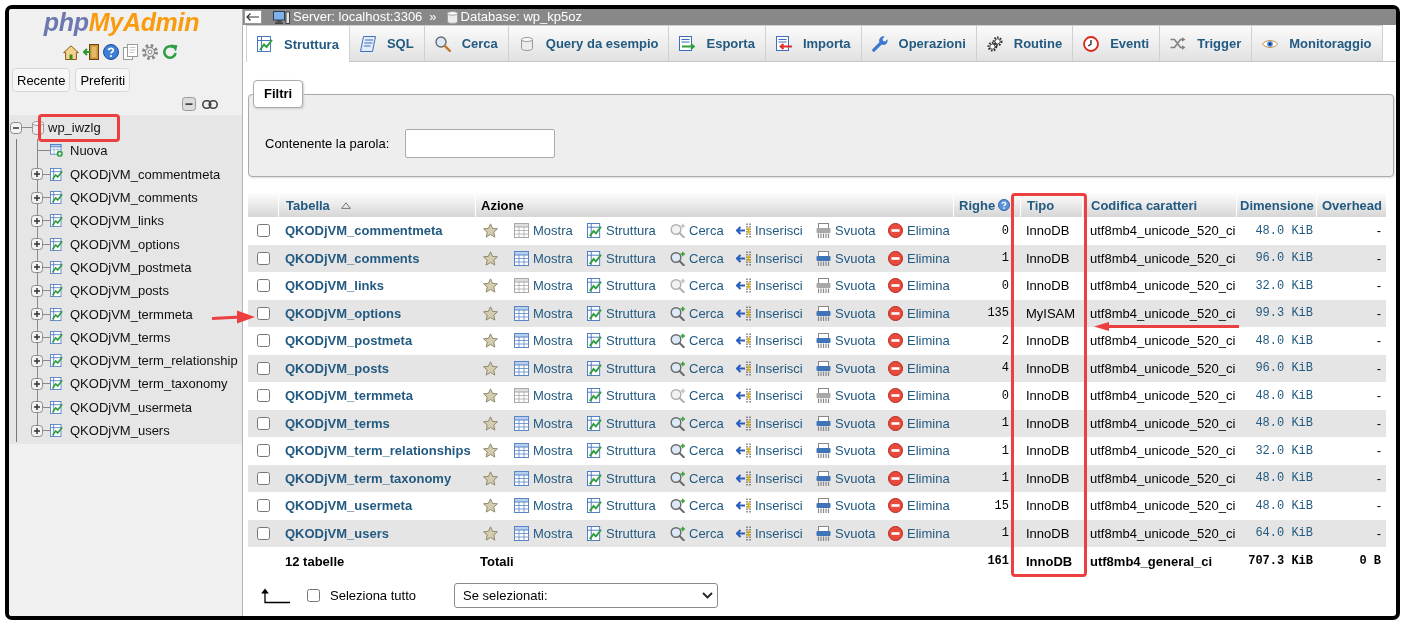  I want to click on column-header: Dimensione, so click(1277, 205).